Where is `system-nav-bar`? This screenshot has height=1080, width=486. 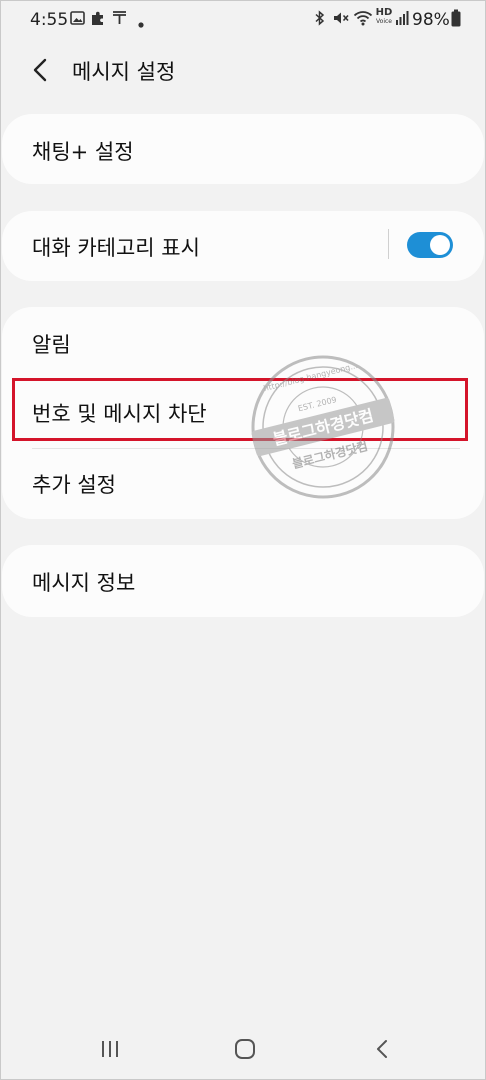 system-nav-bar is located at coordinates (243, 1050).